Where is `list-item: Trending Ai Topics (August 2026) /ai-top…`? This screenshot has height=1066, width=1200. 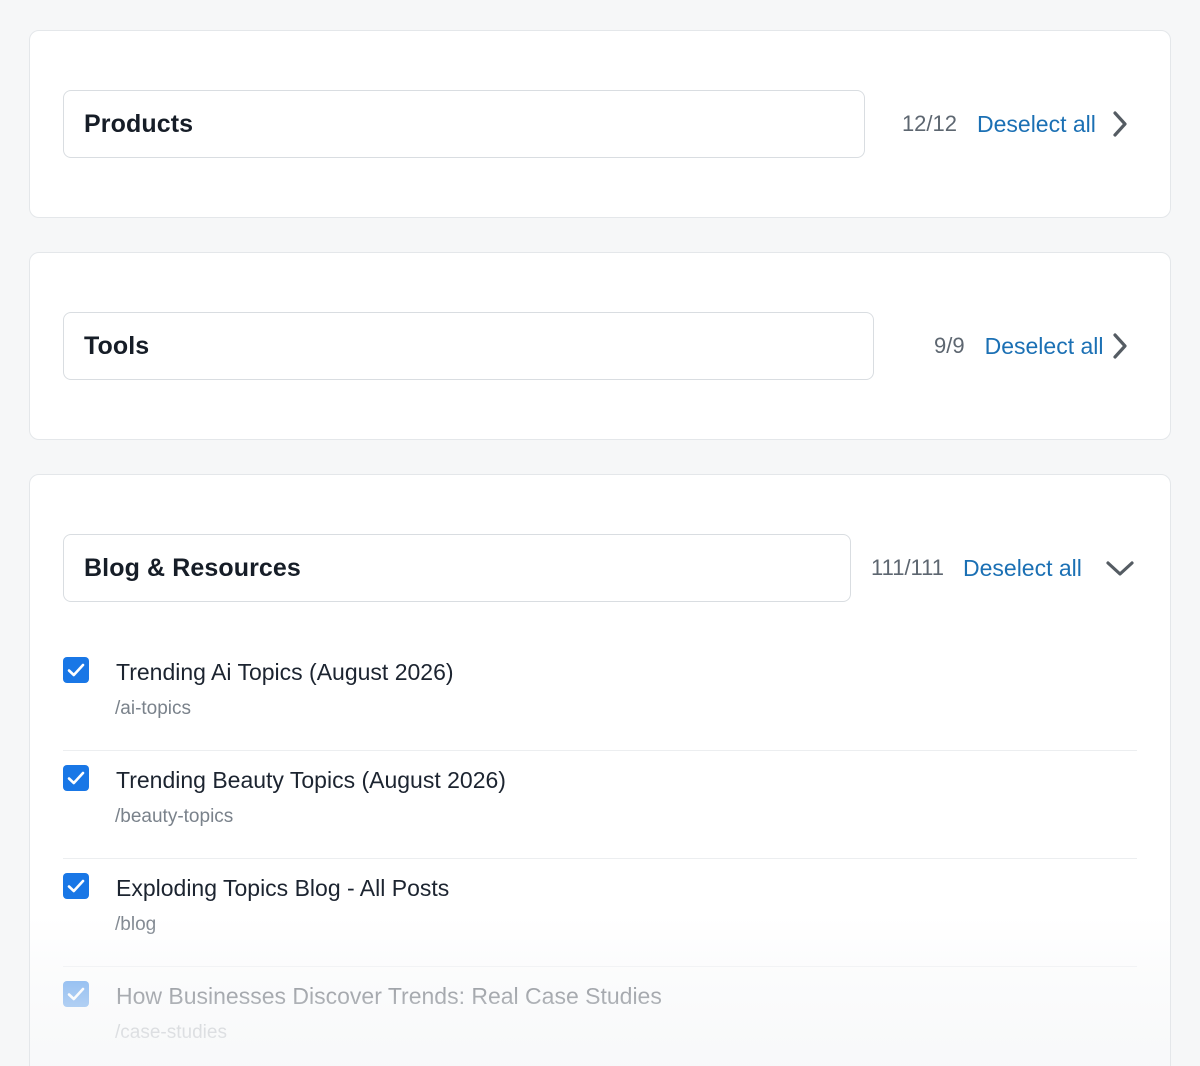 list-item: Trending Ai Topics (August 2026) /ai-top… is located at coordinates (600, 697).